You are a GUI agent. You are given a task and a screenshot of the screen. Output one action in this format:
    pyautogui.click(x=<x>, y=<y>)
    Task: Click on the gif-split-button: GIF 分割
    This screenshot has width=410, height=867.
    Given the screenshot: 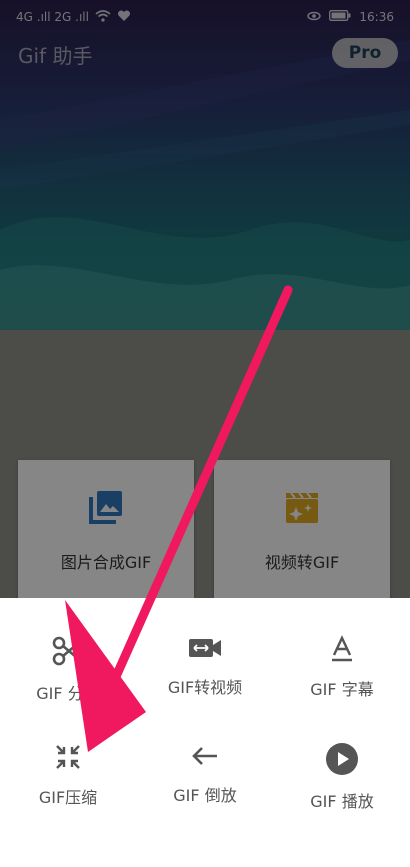 What is the action you would take?
    pyautogui.click(x=68, y=650)
    